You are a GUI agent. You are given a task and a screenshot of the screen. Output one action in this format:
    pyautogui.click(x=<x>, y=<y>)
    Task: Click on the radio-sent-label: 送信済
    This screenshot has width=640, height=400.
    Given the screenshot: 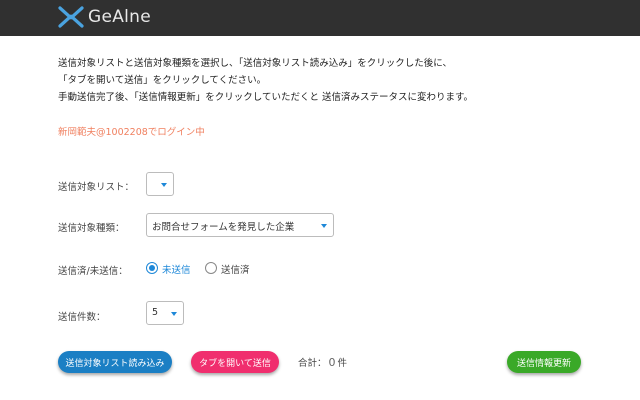 What is the action you would take?
    pyautogui.click(x=235, y=269)
    